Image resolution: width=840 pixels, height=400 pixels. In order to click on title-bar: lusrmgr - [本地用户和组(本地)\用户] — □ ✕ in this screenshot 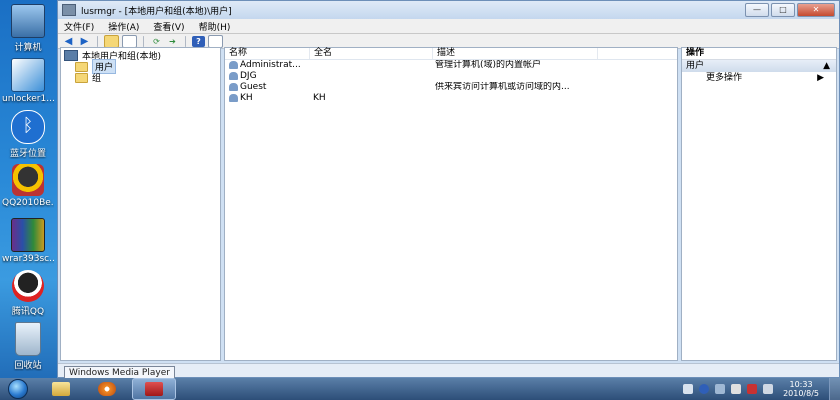, I will do `click(448, 10)`.